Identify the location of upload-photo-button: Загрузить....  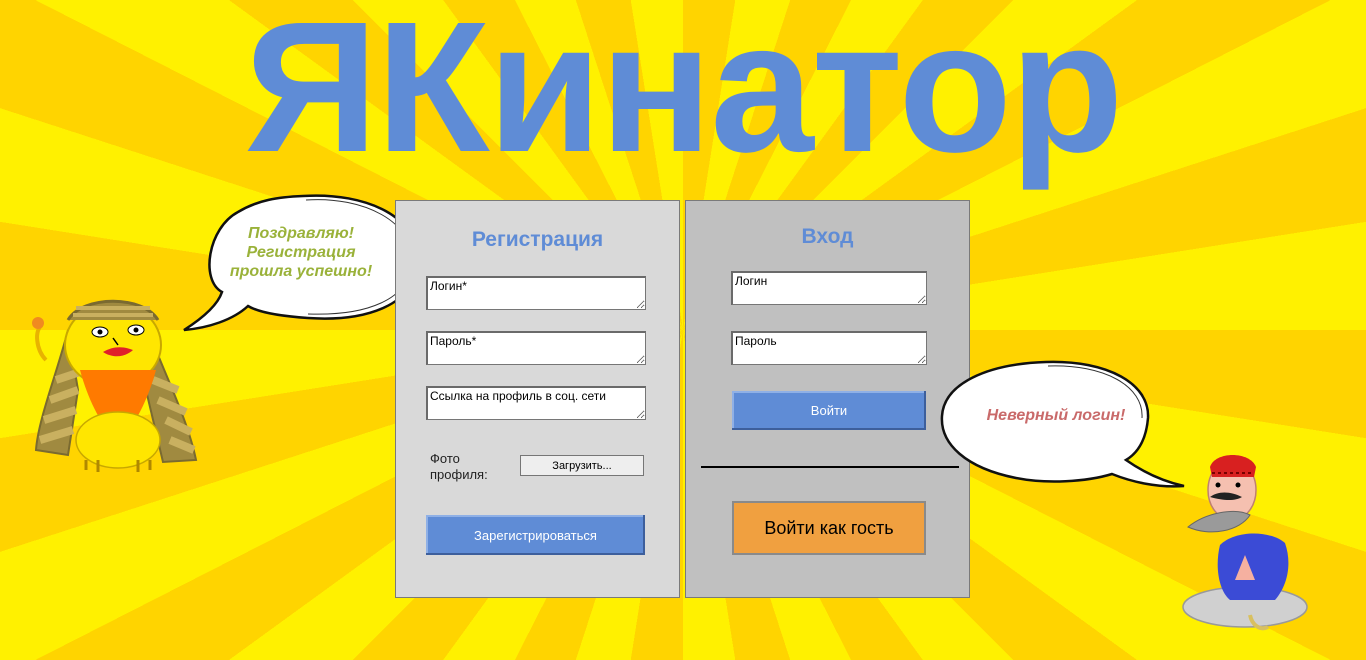
(582, 465).